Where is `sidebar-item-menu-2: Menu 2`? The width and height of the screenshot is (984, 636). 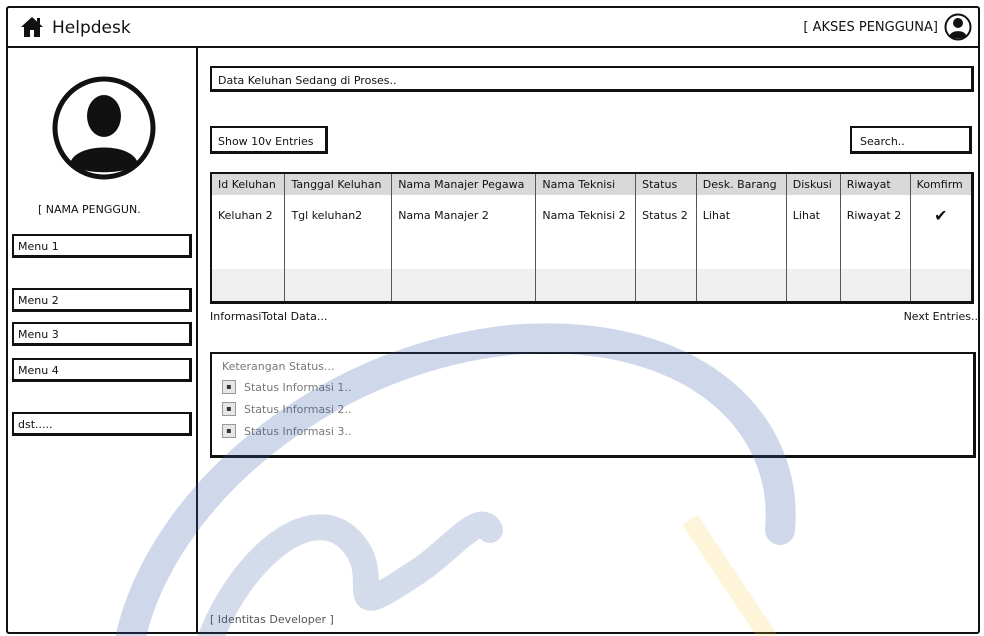
sidebar-item-menu-2: Menu 2 is located at coordinates (102, 300).